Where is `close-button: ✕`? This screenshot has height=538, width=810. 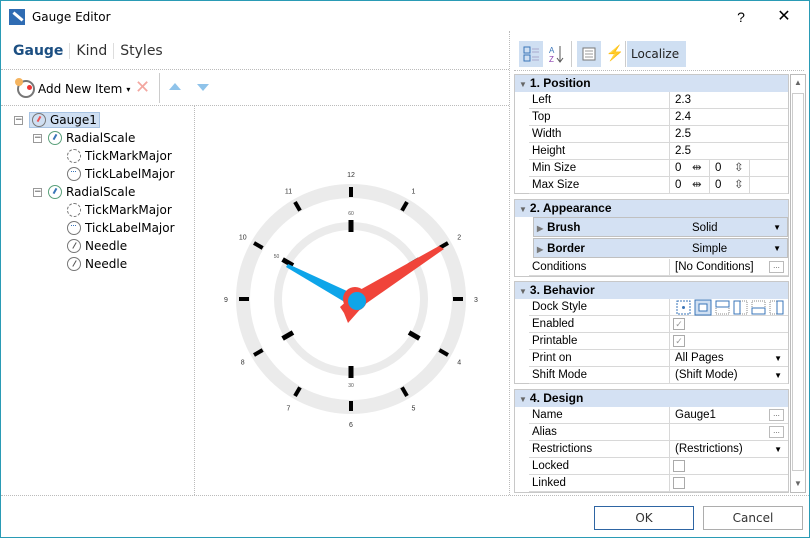 close-button: ✕ is located at coordinates (784, 17).